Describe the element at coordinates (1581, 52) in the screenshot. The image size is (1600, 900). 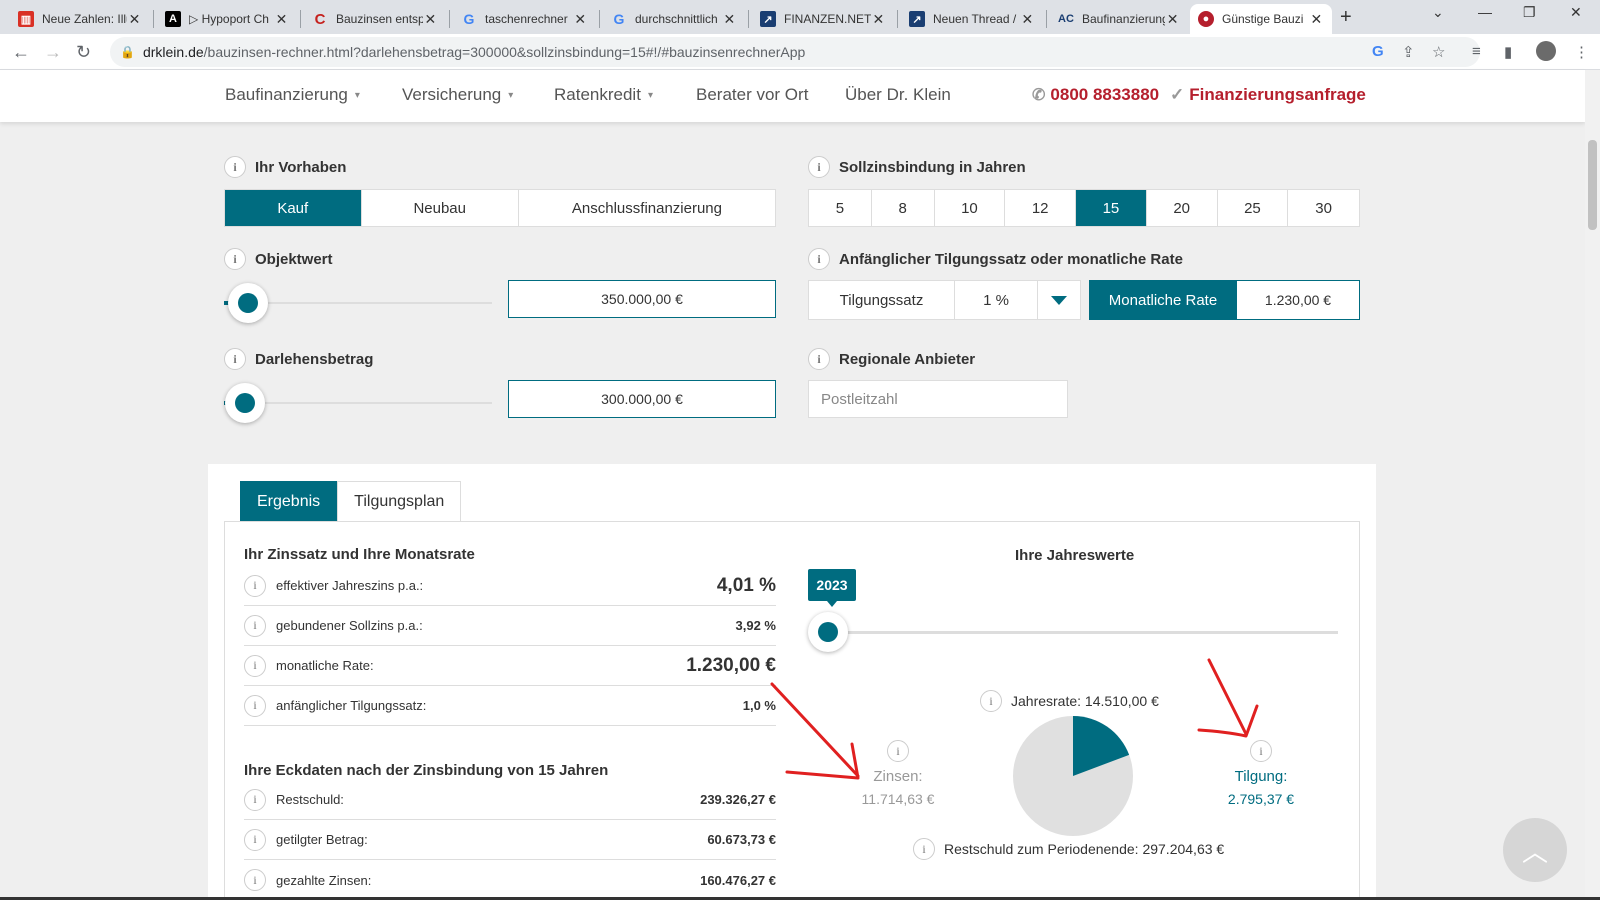
I see `menu-icon: ⋮` at that location.